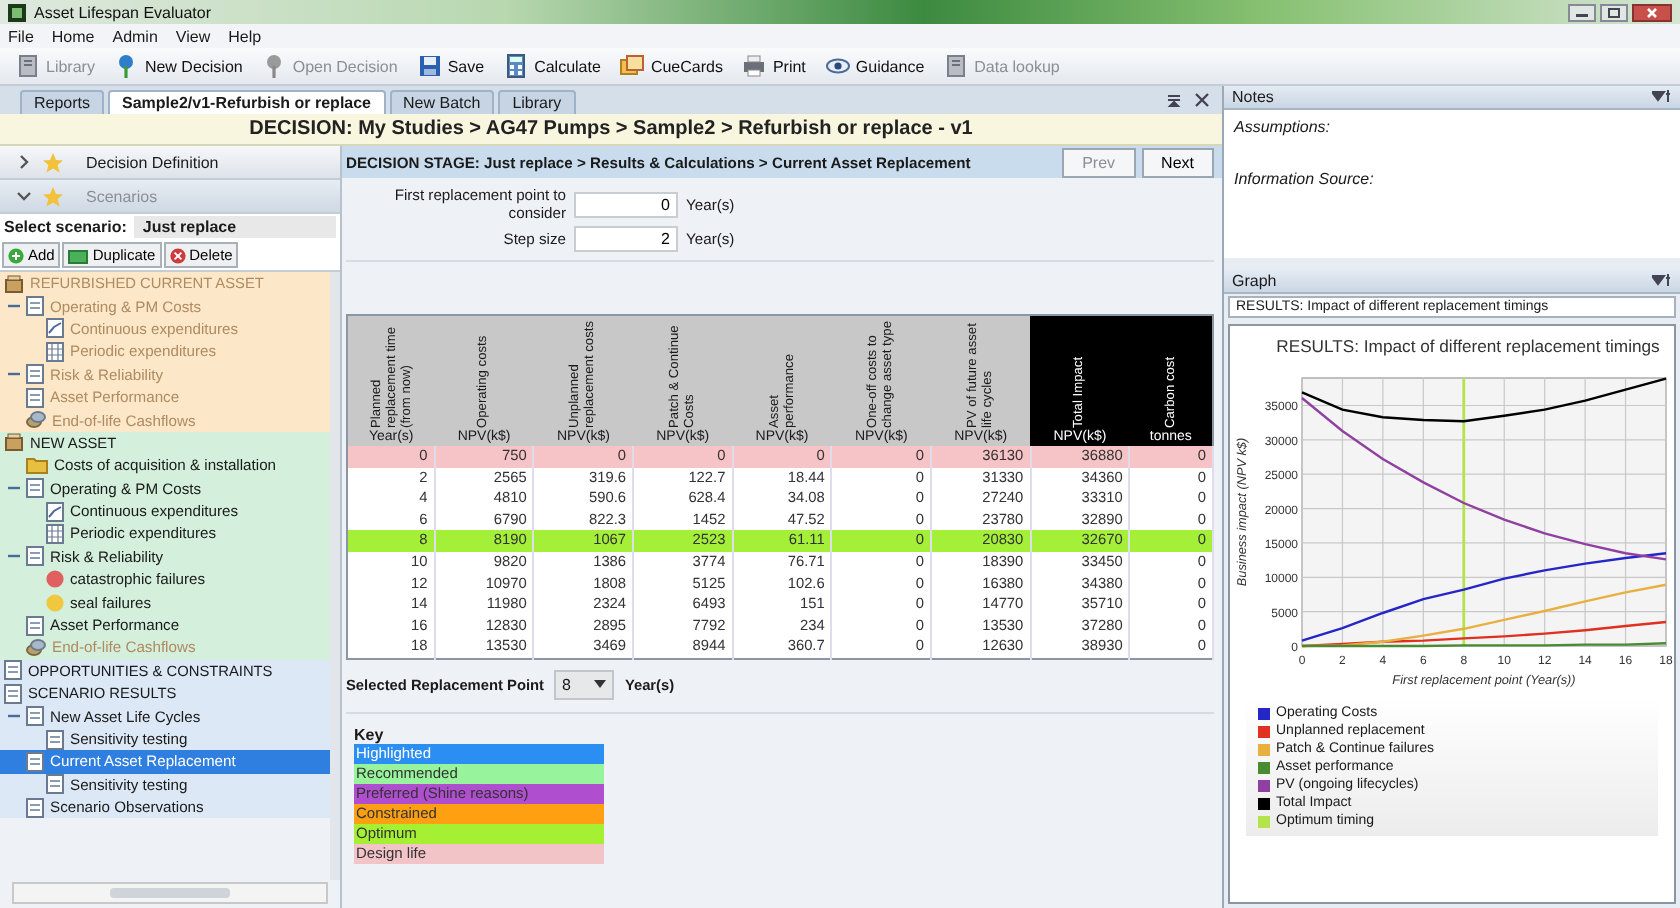 The width and height of the screenshot is (1680, 908). What do you see at coordinates (135, 36) in the screenshot?
I see `menu-item: Admin` at bounding box center [135, 36].